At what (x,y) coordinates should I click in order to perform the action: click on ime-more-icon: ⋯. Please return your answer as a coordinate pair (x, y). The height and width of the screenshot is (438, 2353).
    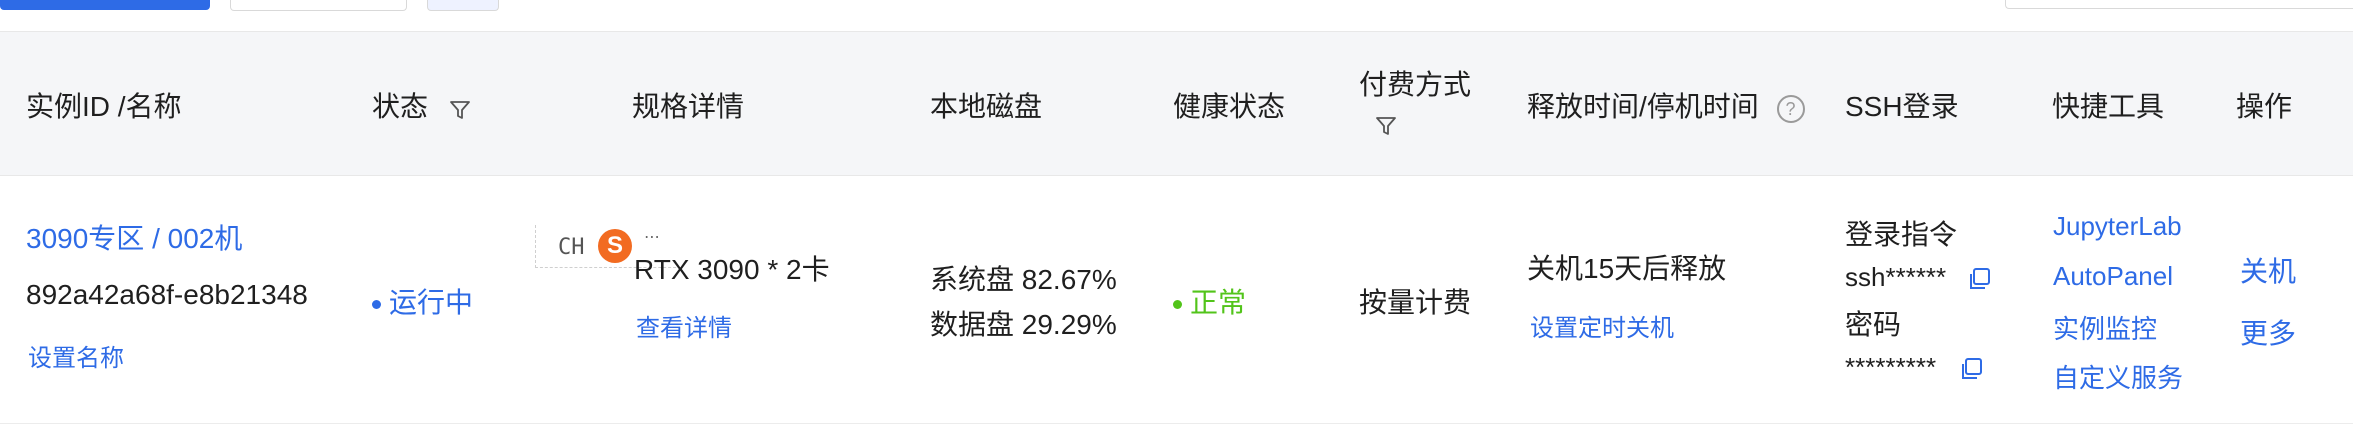
    Looking at the image, I should click on (652, 237).